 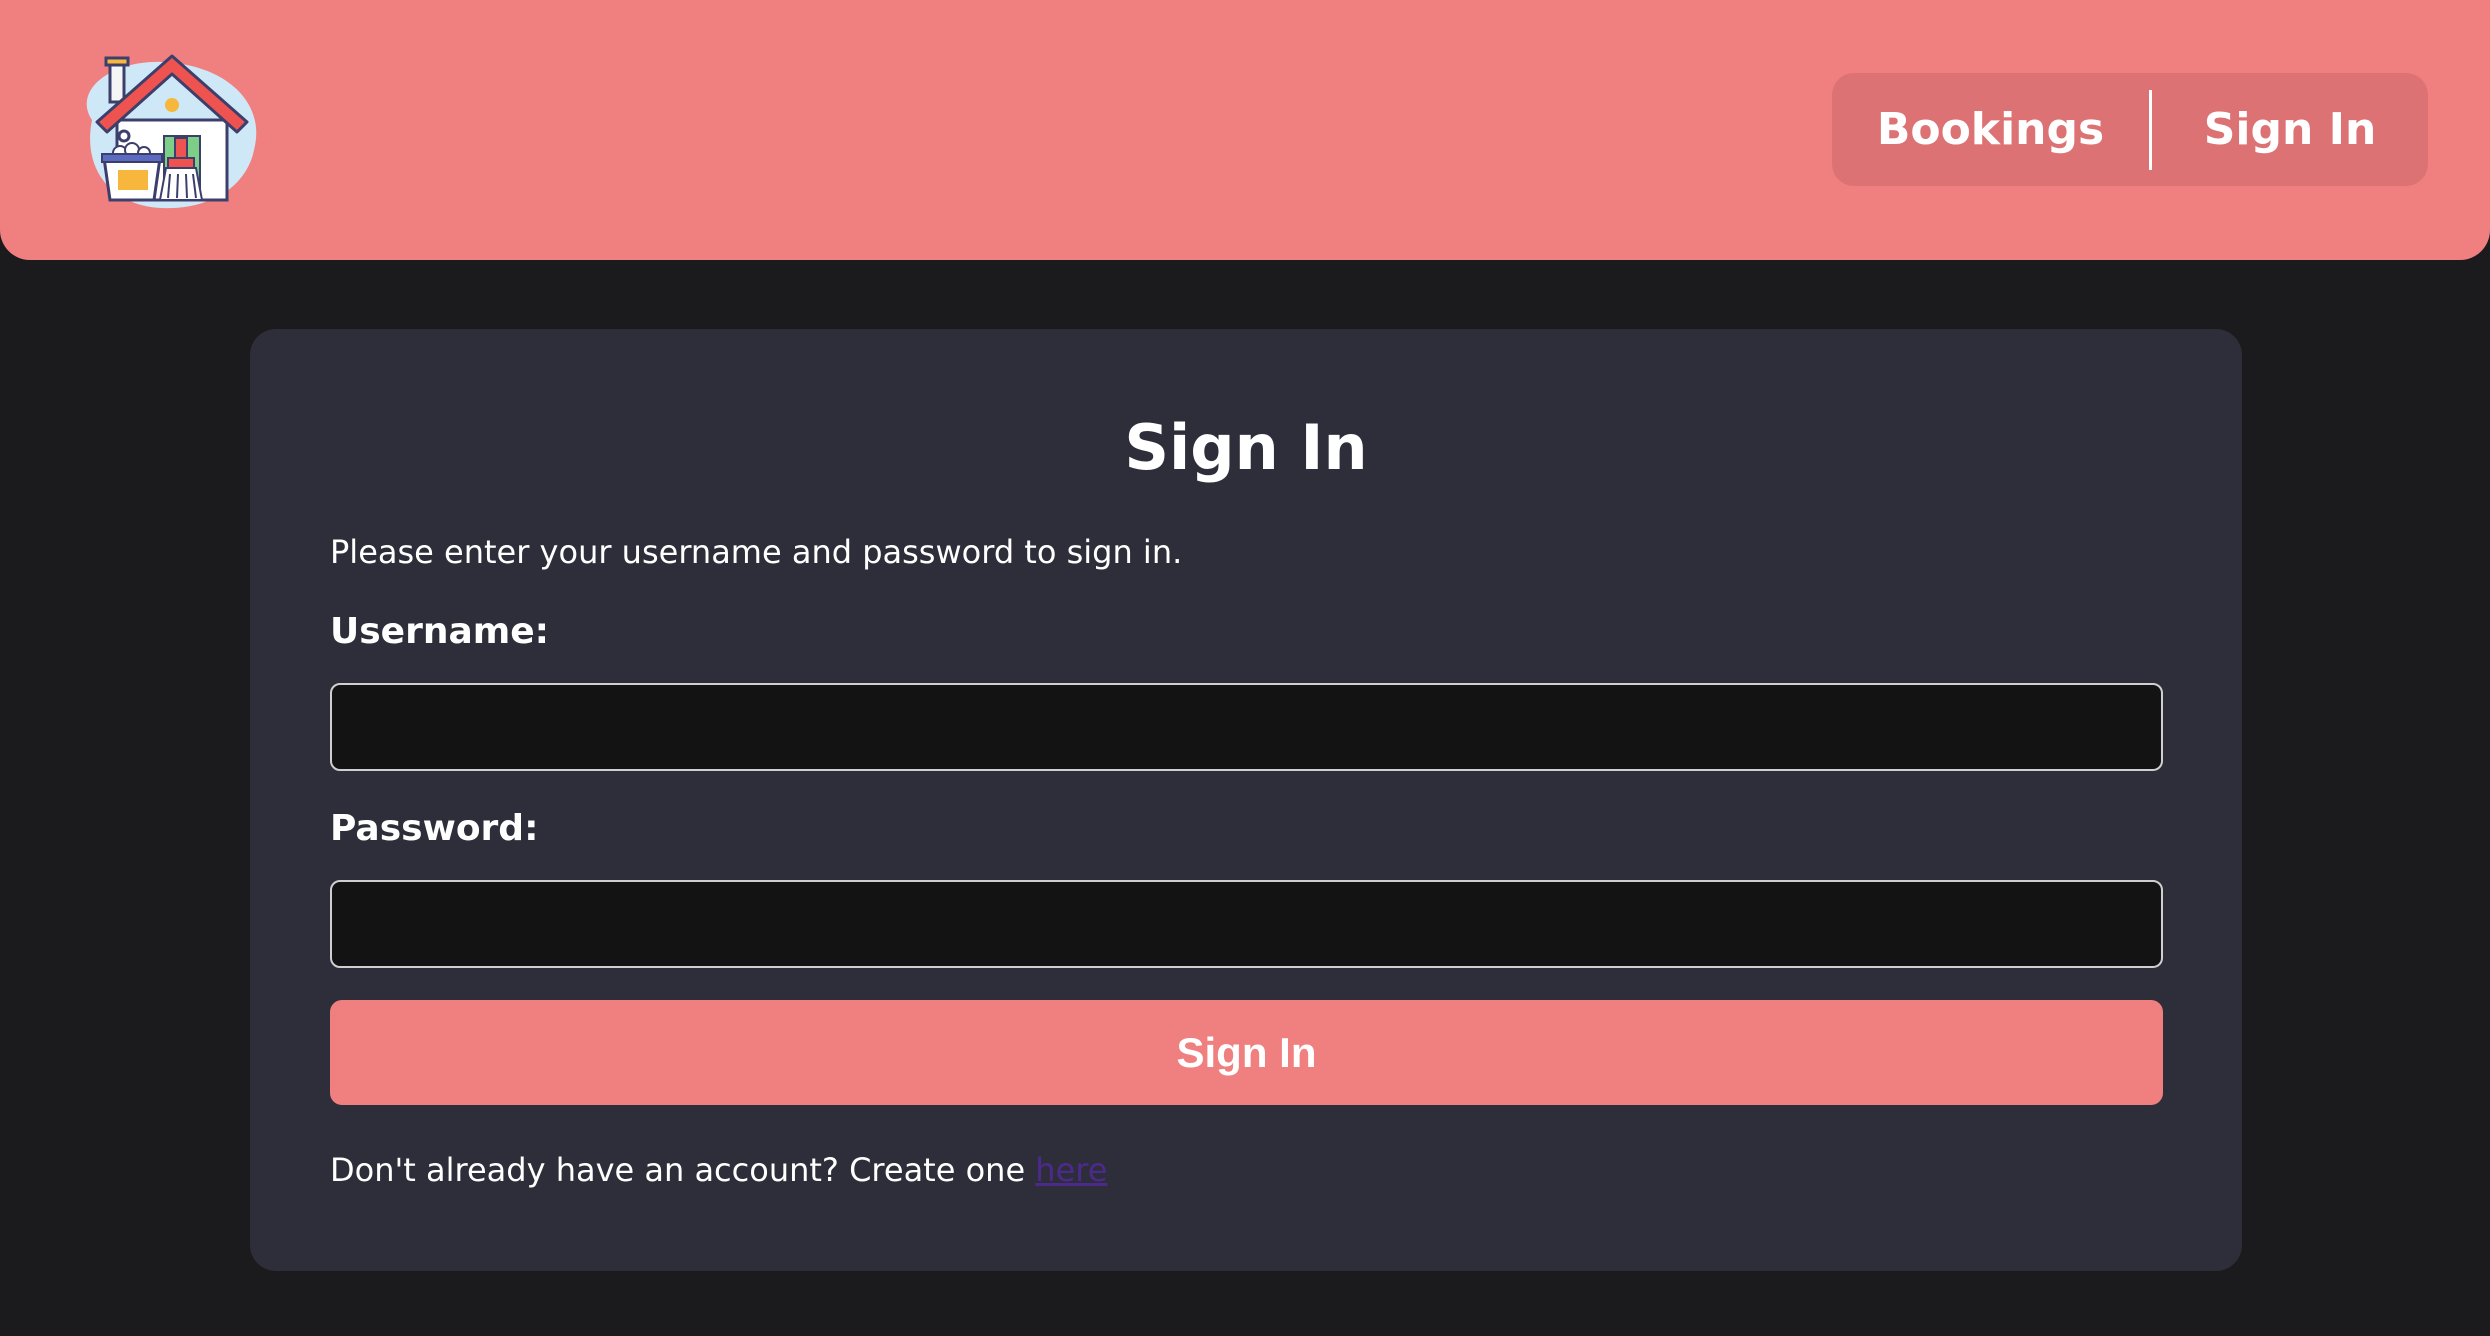 What do you see at coordinates (434, 828) in the screenshot?
I see `password-label: Password:` at bounding box center [434, 828].